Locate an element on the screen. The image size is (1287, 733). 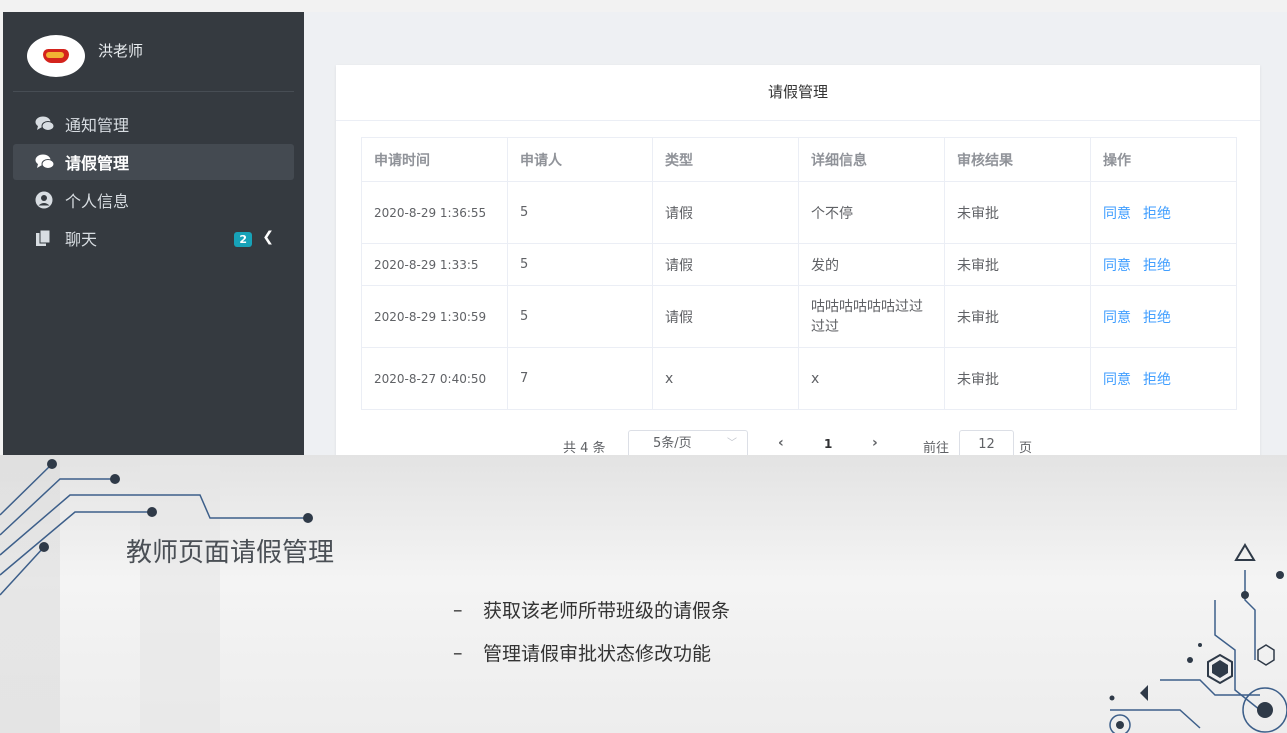
cell-type: x is located at coordinates (725, 378).